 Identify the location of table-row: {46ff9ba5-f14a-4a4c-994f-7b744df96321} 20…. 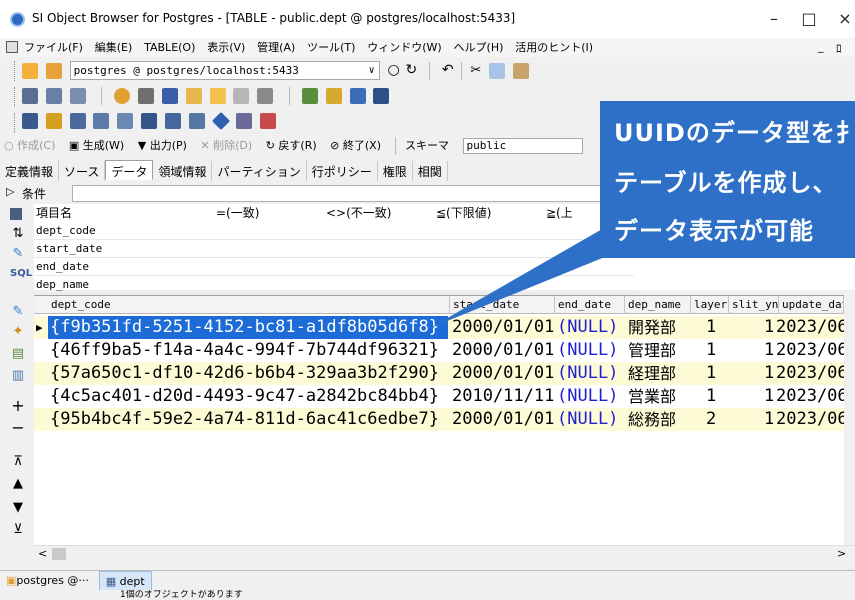
(441, 350).